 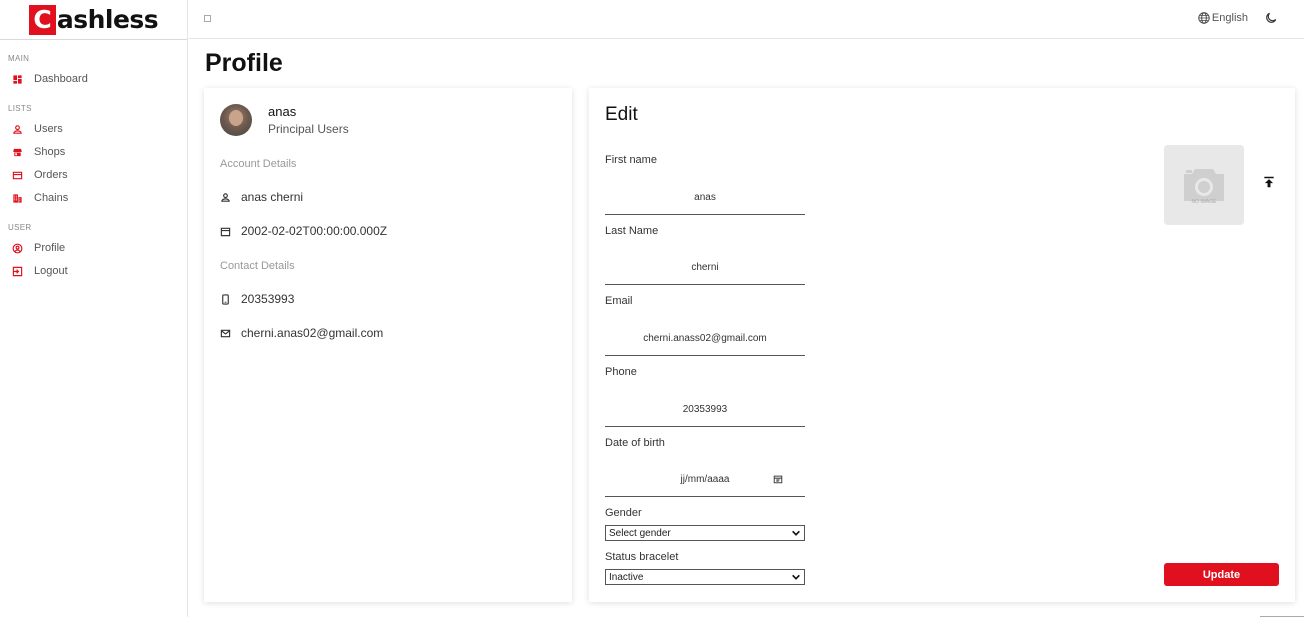 What do you see at coordinates (244, 63) in the screenshot?
I see `page-title: Profile` at bounding box center [244, 63].